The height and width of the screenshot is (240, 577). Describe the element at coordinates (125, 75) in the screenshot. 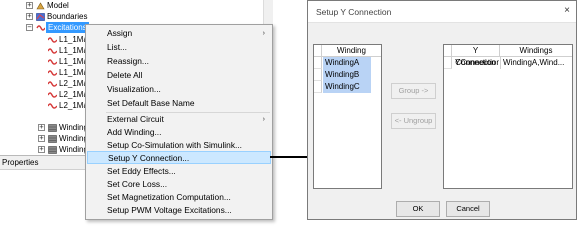

I see `menu-item-label: Delete All` at that location.